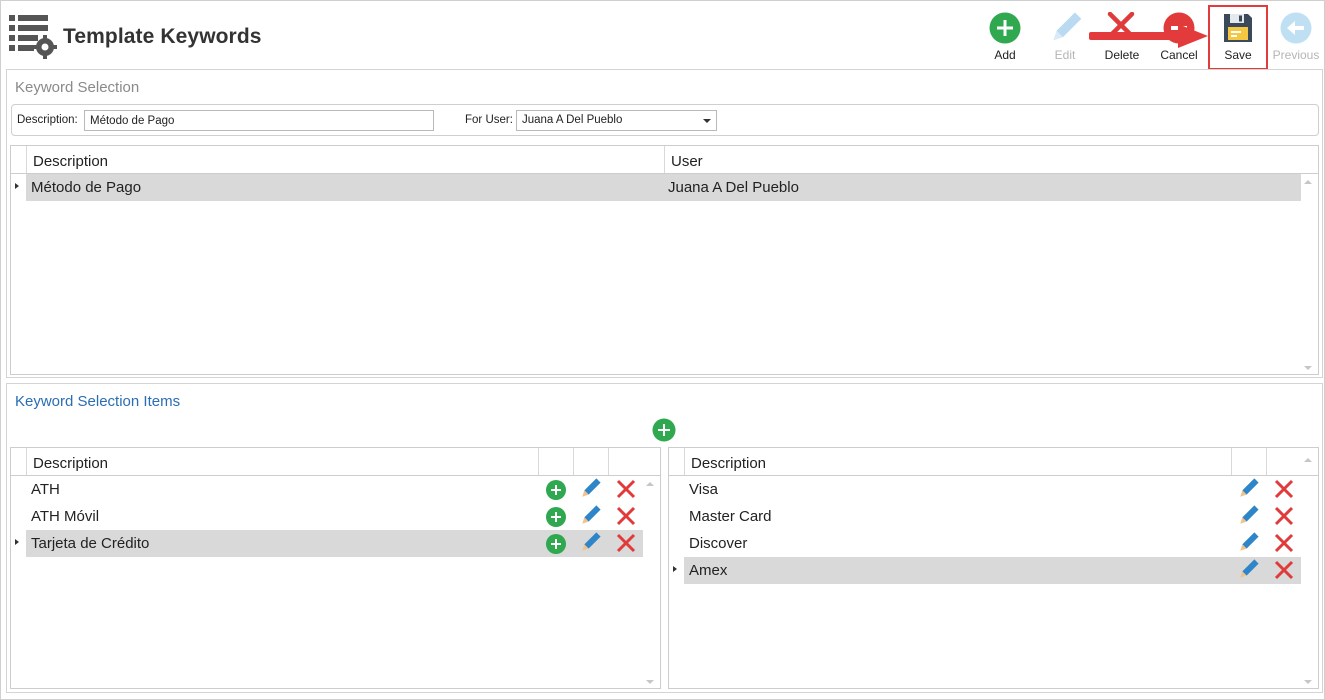 The image size is (1325, 700). I want to click on item-description: Master Card, so click(730, 516).